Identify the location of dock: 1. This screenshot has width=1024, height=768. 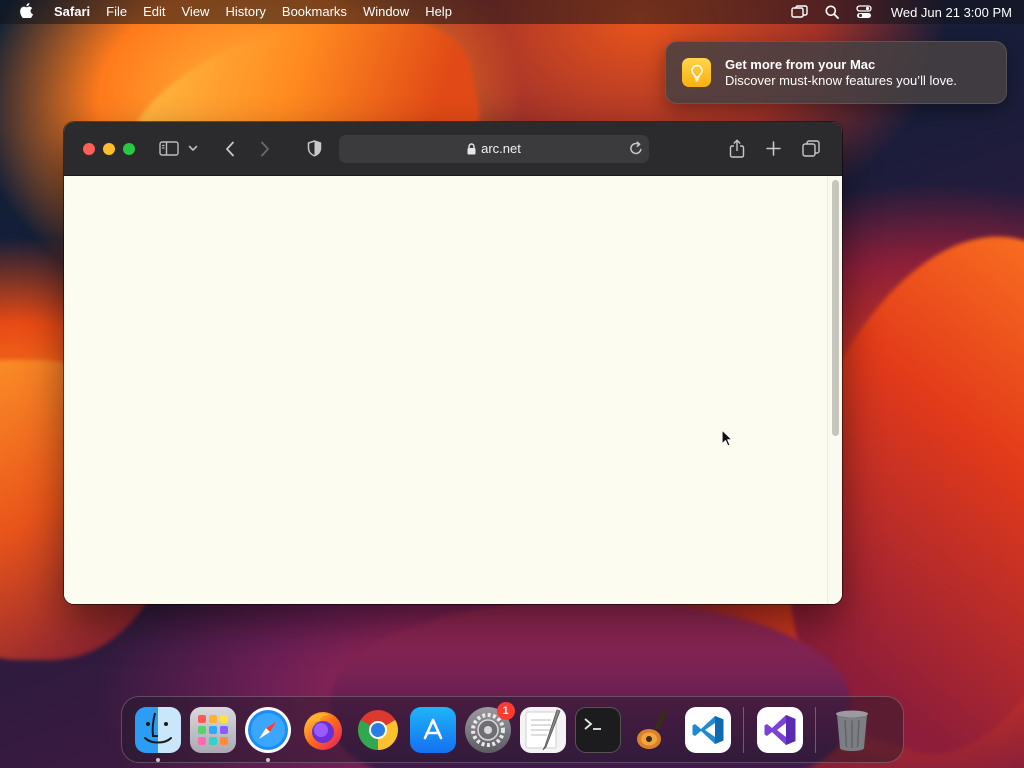
(512, 729).